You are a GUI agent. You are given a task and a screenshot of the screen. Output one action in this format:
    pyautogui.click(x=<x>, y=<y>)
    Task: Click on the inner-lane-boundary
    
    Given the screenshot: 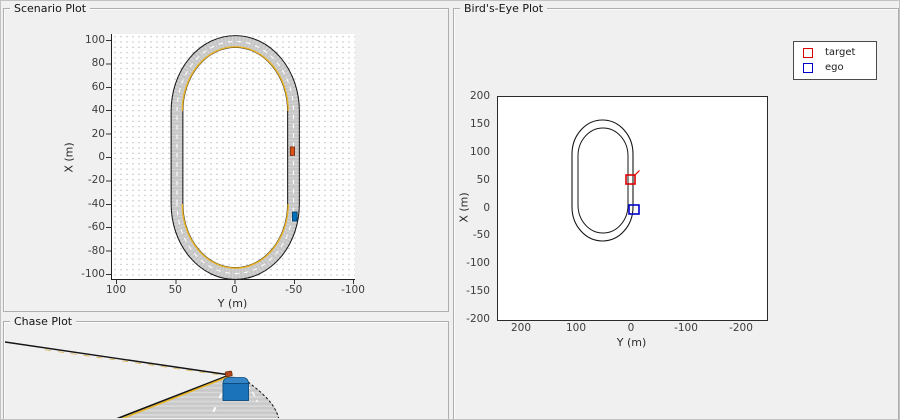 What is the action you would take?
    pyautogui.click(x=603, y=180)
    